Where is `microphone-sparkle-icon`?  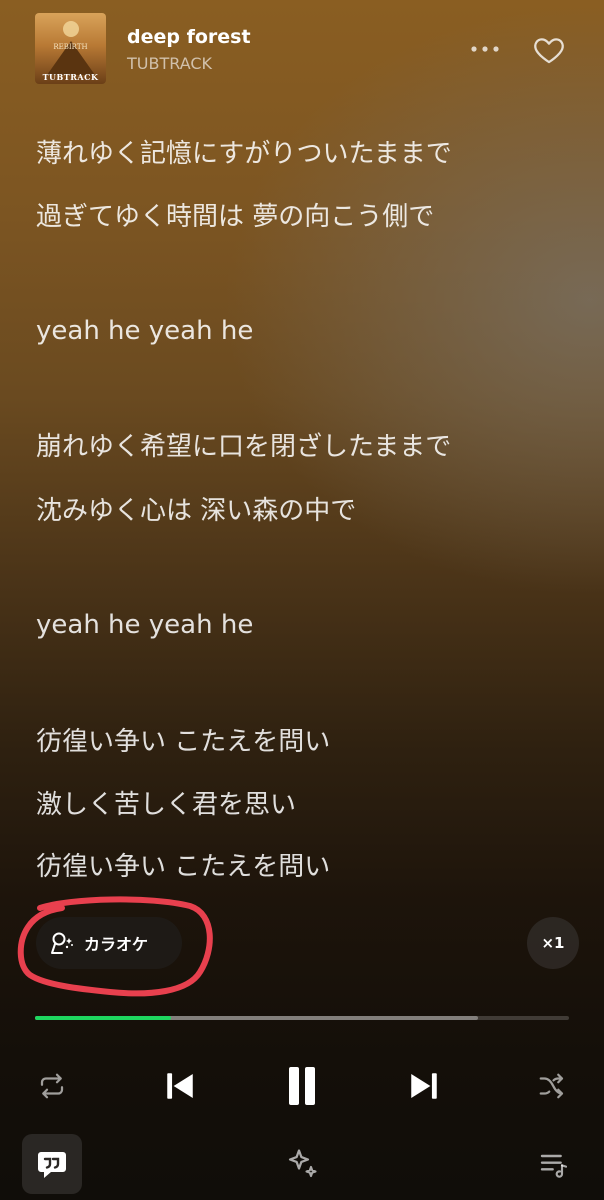 microphone-sparkle-icon is located at coordinates (62, 943).